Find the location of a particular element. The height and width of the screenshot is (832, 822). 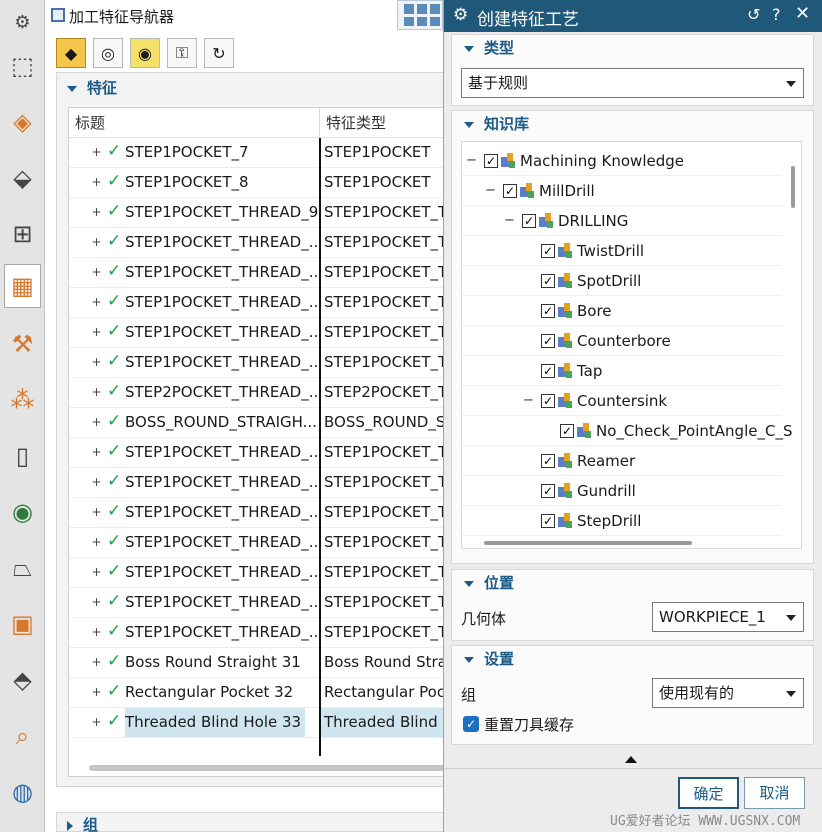

ok-button: 确定 is located at coordinates (708, 793).